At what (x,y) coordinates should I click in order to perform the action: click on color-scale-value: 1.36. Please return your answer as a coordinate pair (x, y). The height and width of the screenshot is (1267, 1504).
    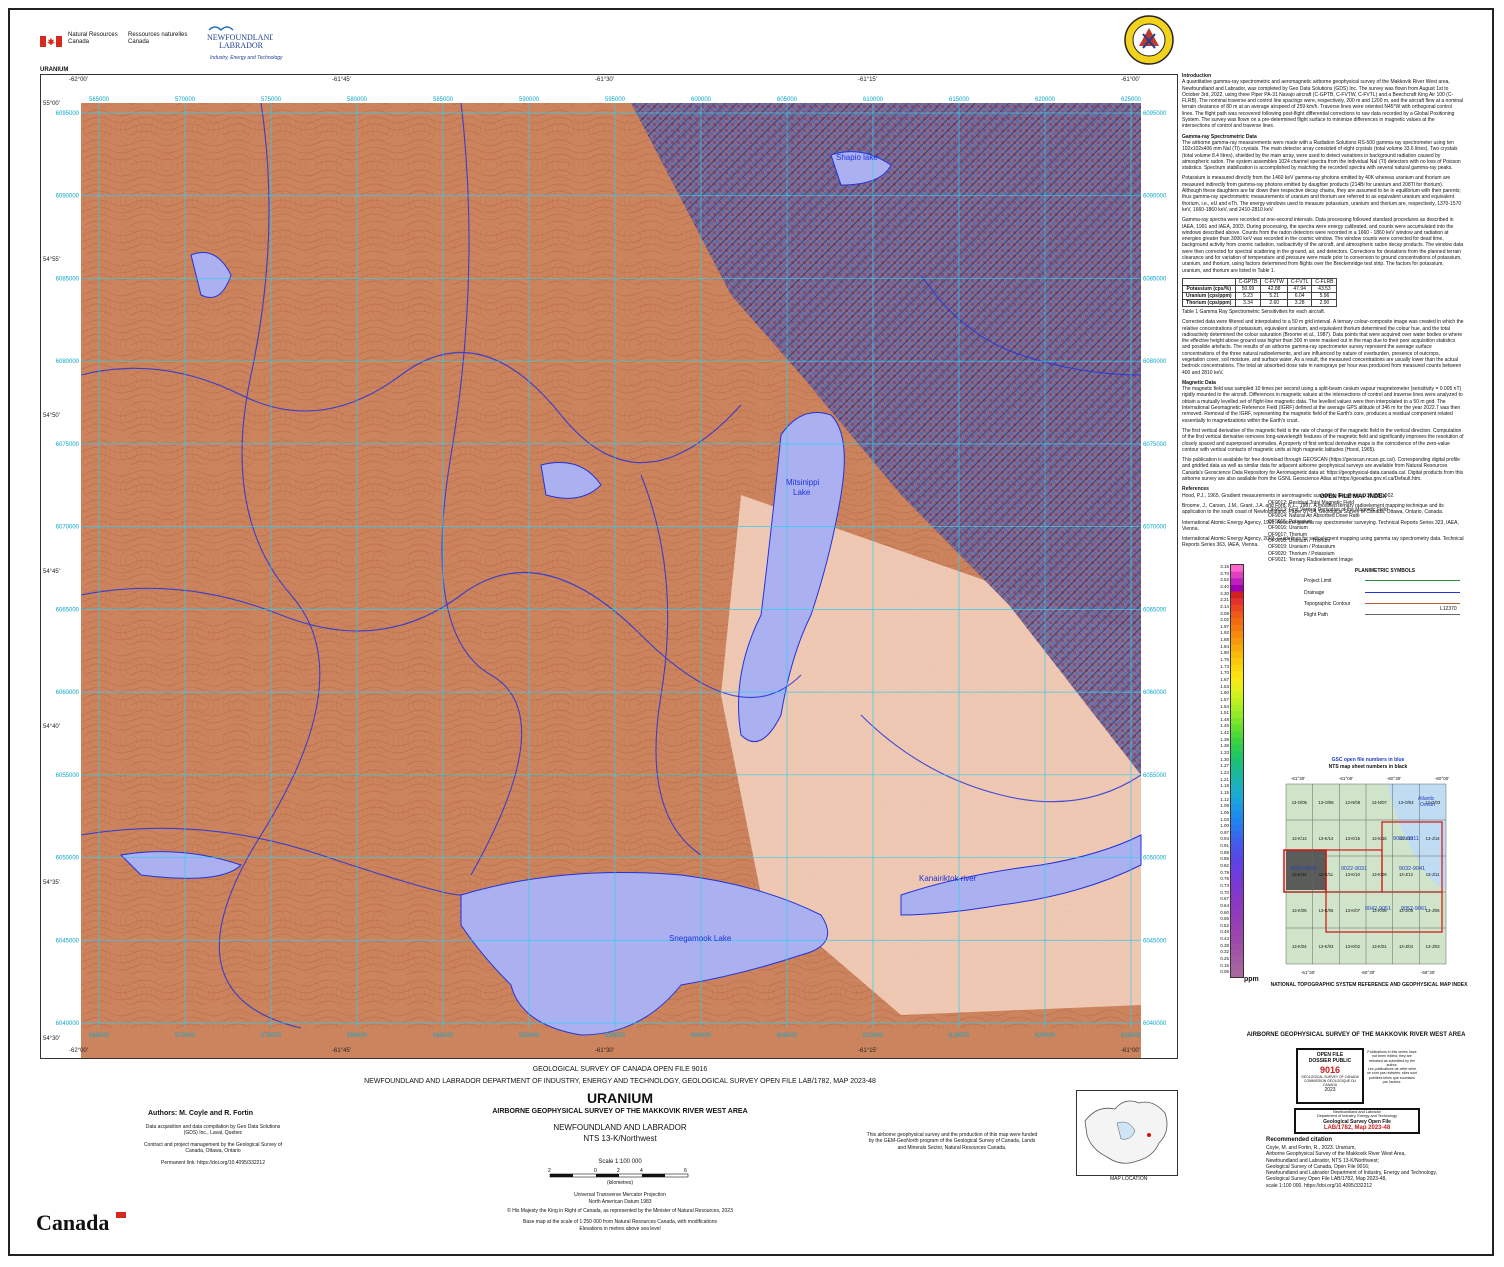
    Looking at the image, I should click on (1224, 746).